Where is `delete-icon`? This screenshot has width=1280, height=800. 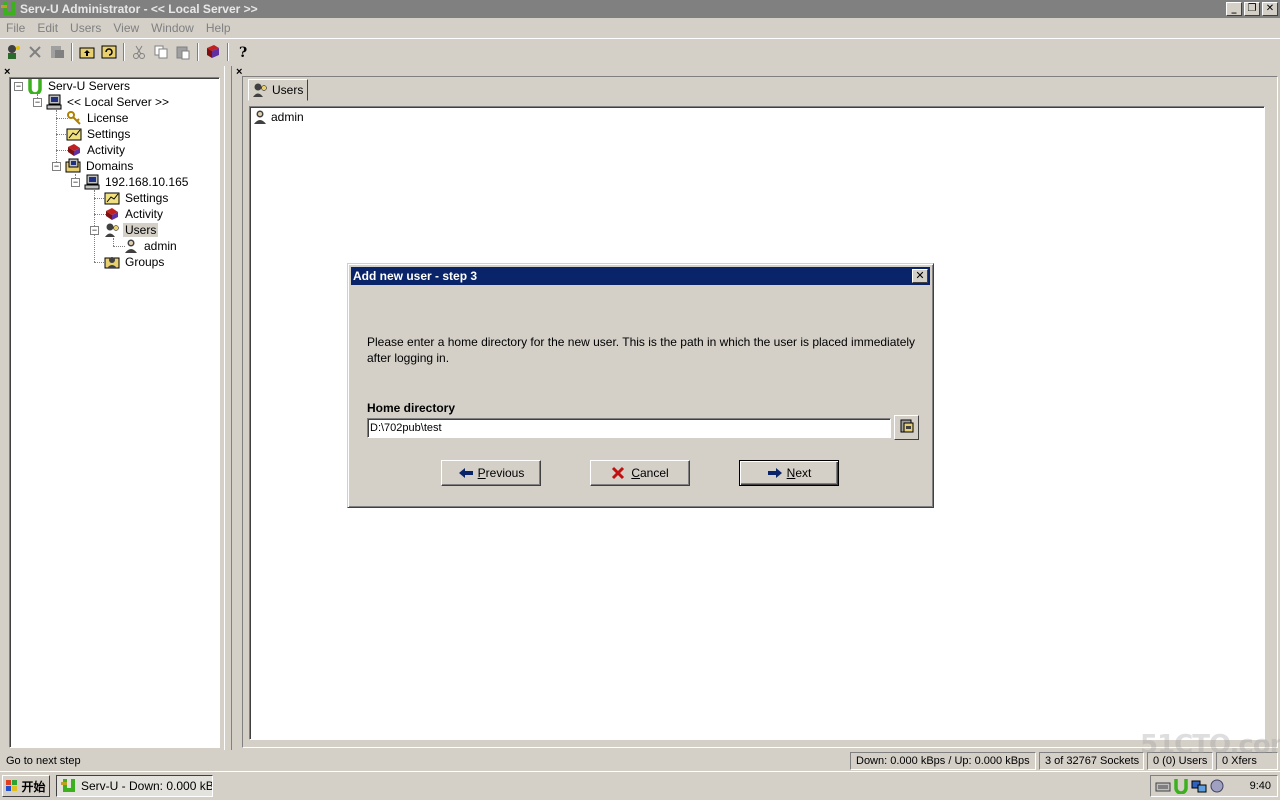
delete-icon is located at coordinates (35, 52).